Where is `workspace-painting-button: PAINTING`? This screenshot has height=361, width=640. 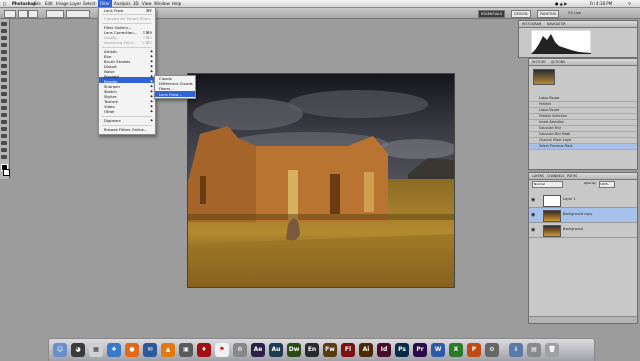 workspace-painting-button: PAINTING is located at coordinates (548, 14).